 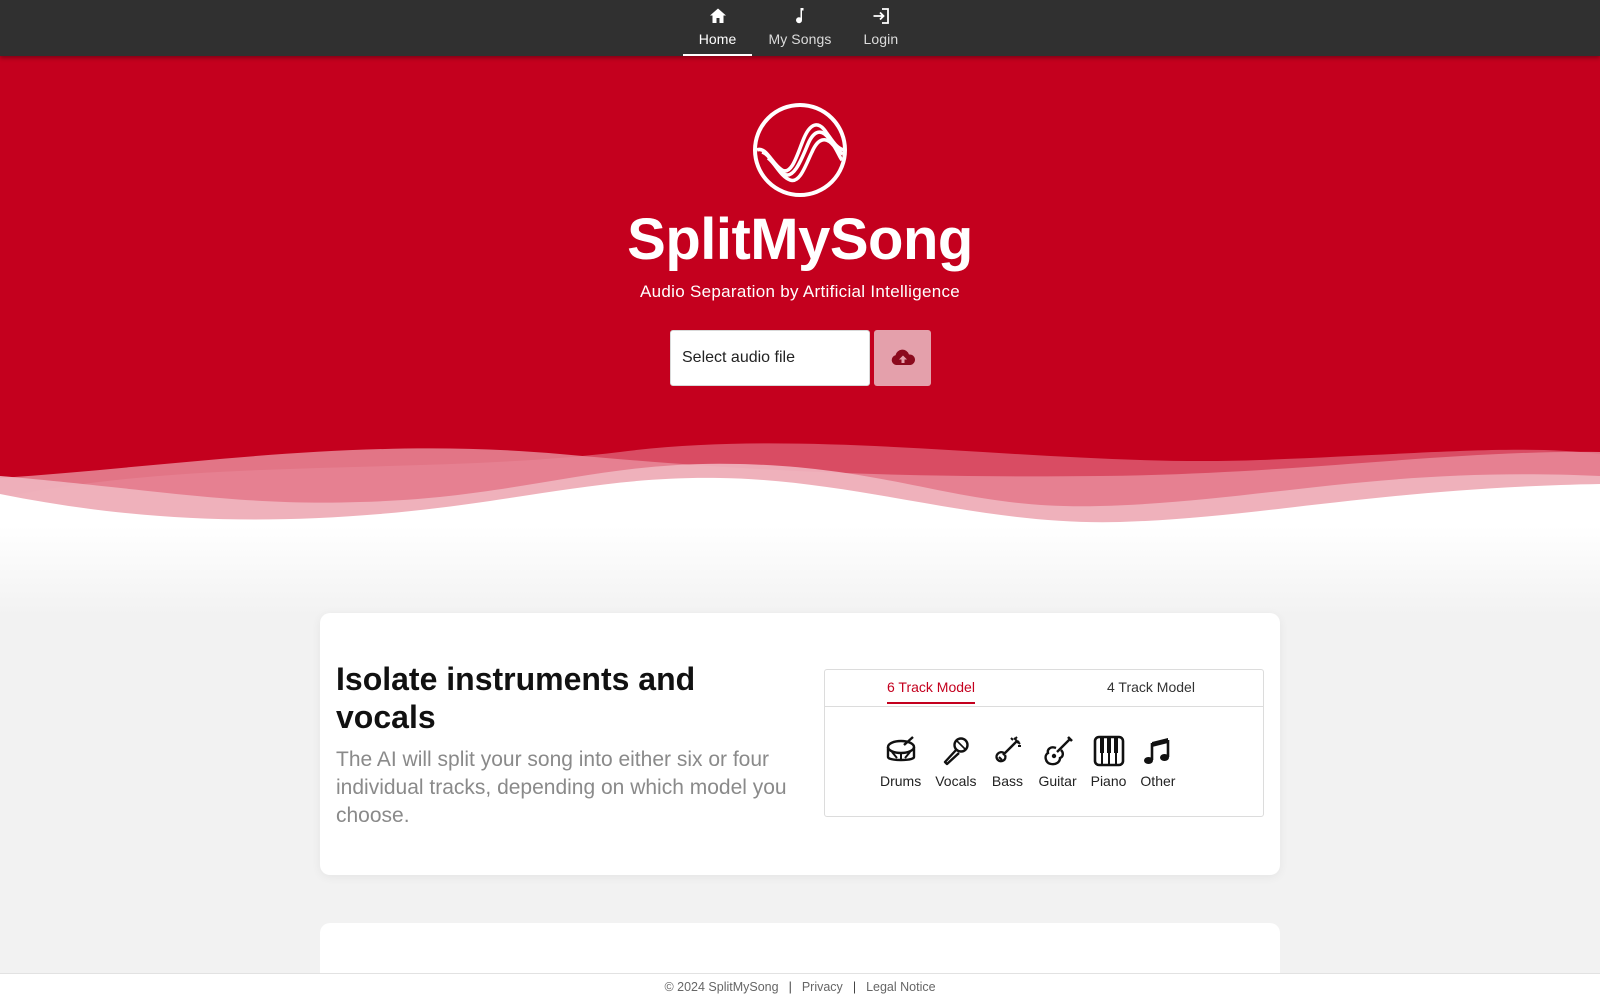 I want to click on select-audio-file-input: Select audio file, so click(x=770, y=358).